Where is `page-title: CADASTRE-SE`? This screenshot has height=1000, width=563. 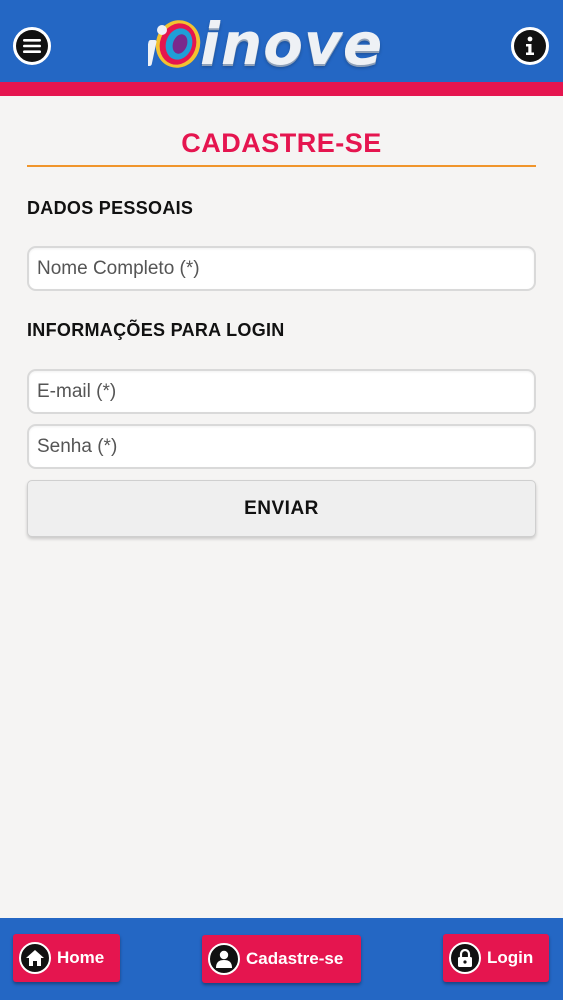
page-title: CADASTRE-SE is located at coordinates (281, 143).